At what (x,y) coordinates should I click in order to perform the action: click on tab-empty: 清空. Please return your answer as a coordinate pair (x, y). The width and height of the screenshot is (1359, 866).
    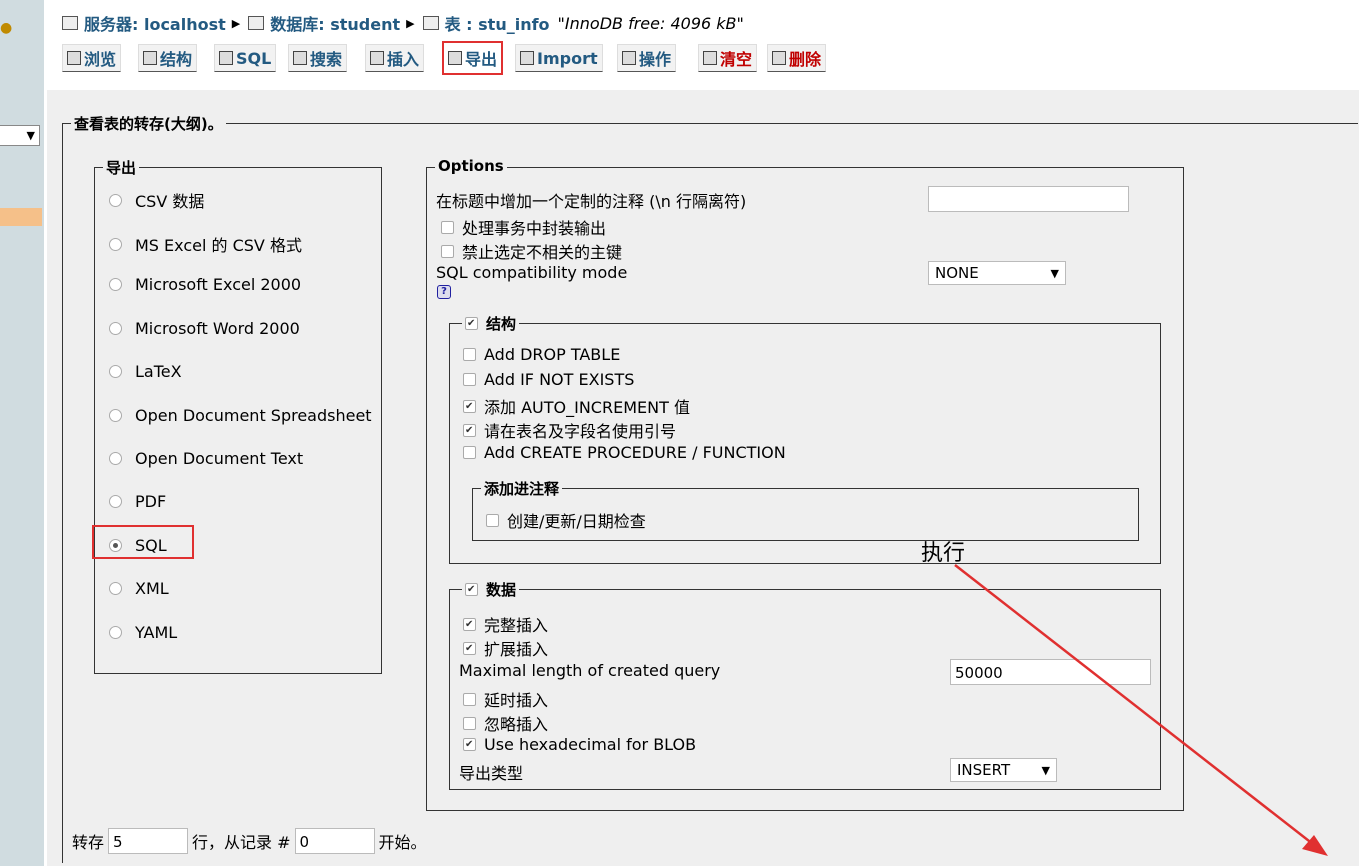
    Looking at the image, I should click on (728, 58).